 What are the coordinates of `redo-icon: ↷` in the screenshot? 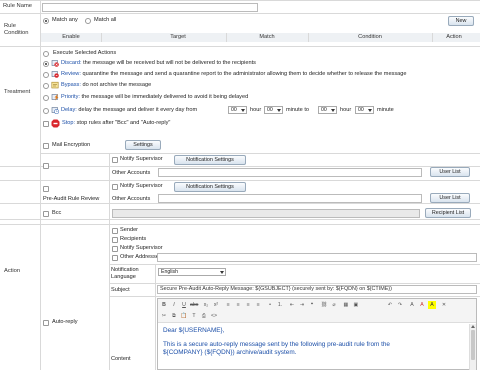 It's located at (400, 305).